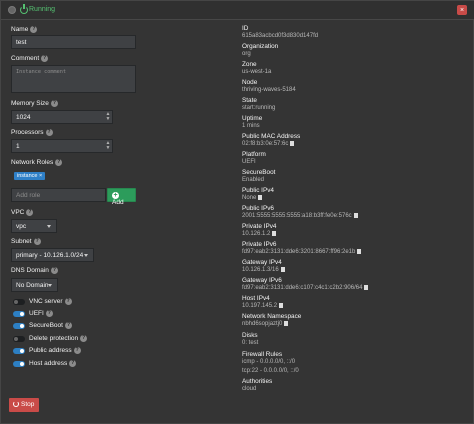 The height and width of the screenshot is (424, 474). Describe the element at coordinates (19, 302) in the screenshot. I see `vnc-server-toggle` at that location.